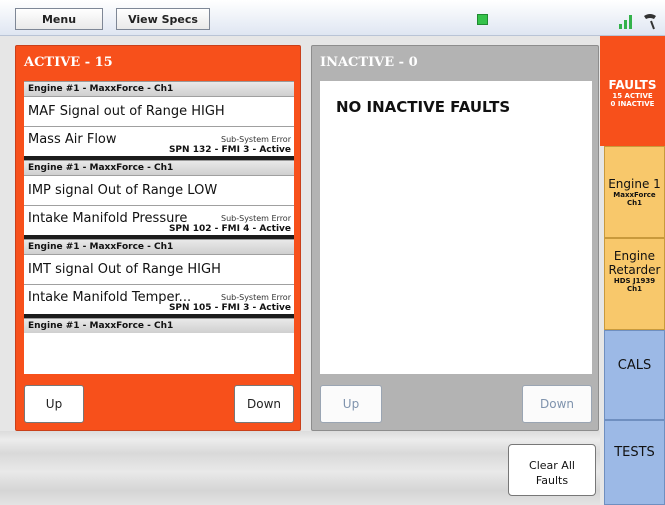 The height and width of the screenshot is (505, 665). Describe the element at coordinates (625, 22) in the screenshot. I see `signal-bars-icon` at that location.